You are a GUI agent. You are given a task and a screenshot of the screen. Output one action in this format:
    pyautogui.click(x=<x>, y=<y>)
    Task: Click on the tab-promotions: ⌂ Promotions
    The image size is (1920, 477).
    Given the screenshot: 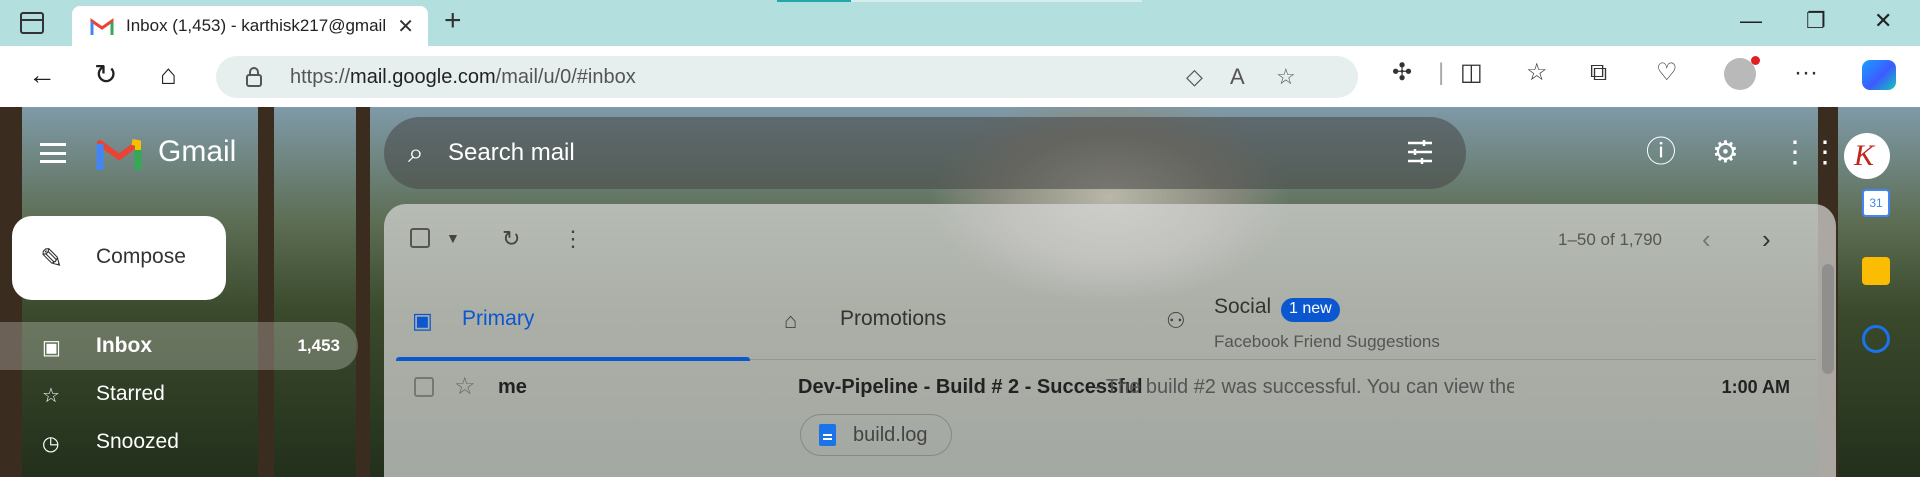 What is the action you would take?
    pyautogui.click(x=951, y=321)
    